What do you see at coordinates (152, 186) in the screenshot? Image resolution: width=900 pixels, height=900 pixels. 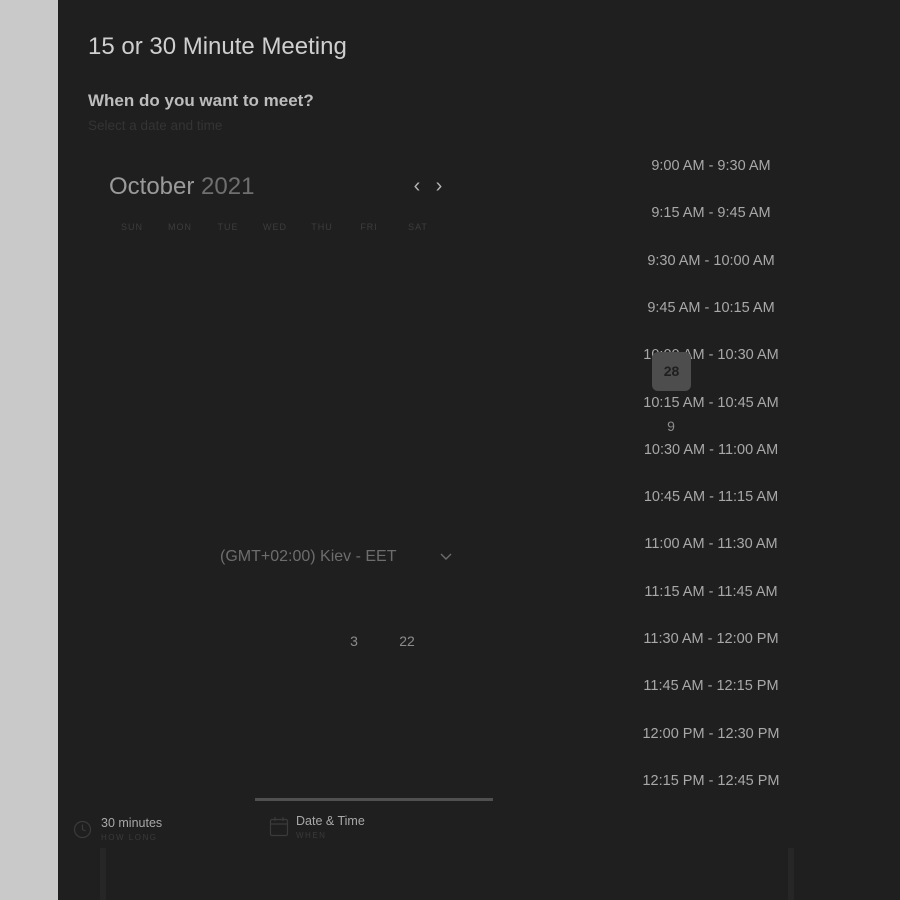 I see `month-name: October` at bounding box center [152, 186].